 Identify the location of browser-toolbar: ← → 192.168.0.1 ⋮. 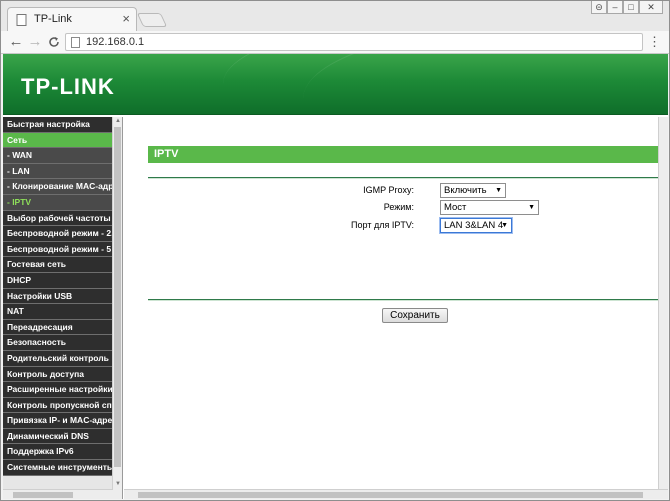
(335, 42).